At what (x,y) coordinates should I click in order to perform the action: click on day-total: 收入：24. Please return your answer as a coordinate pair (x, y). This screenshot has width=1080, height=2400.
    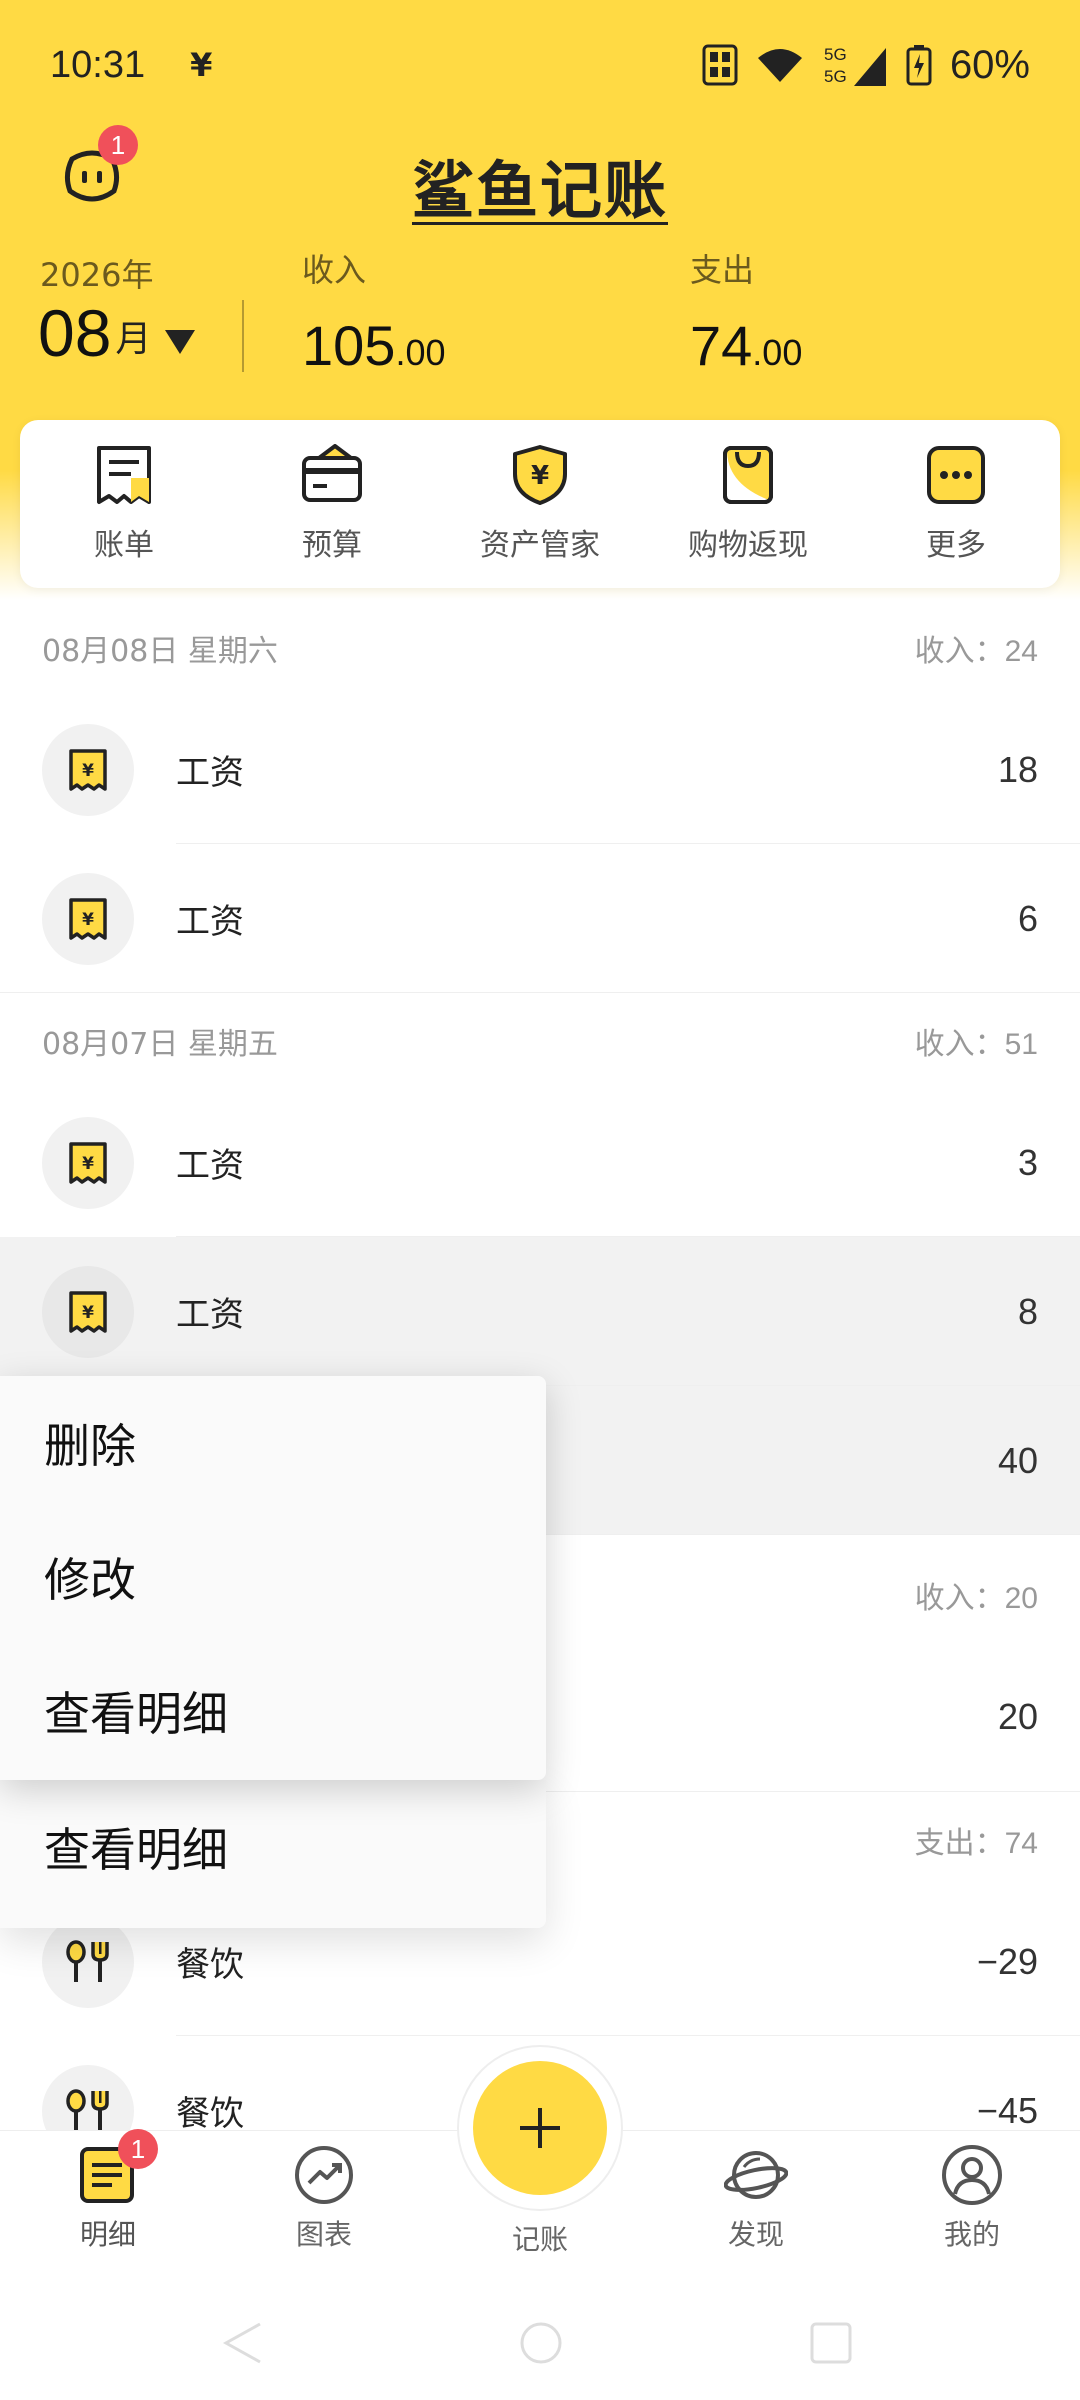
    Looking at the image, I should click on (976, 648).